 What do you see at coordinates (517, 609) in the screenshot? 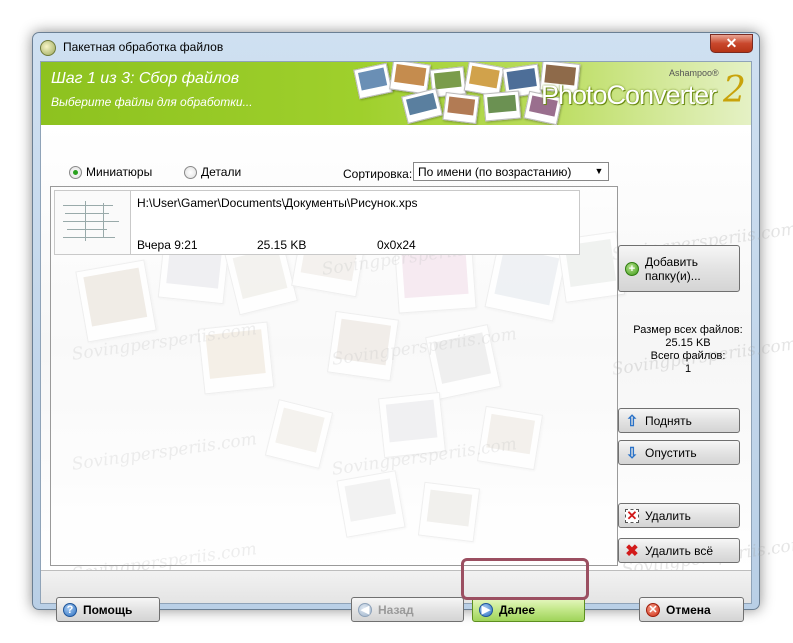
I see `next-label: Далее` at bounding box center [517, 609].